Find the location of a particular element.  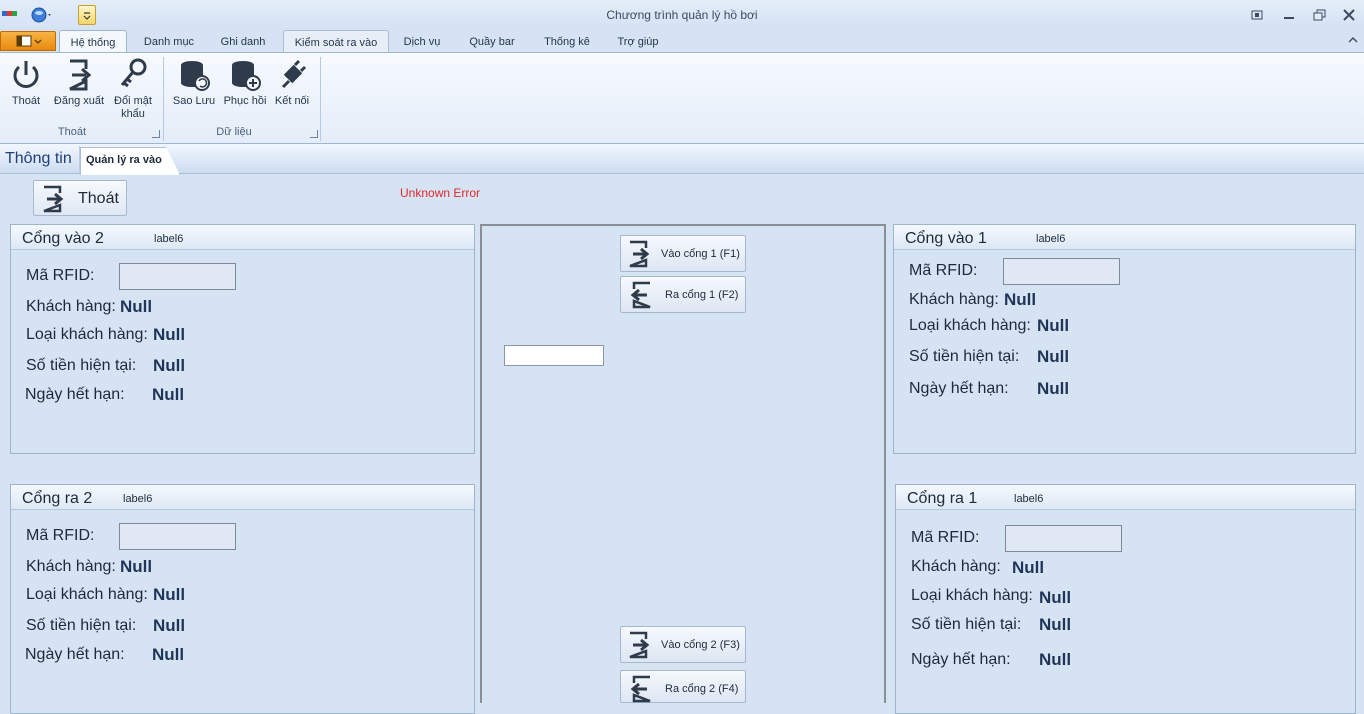

doc-tab-quan-ly-ra-vao: Quản lý ra vào is located at coordinates (130, 161).